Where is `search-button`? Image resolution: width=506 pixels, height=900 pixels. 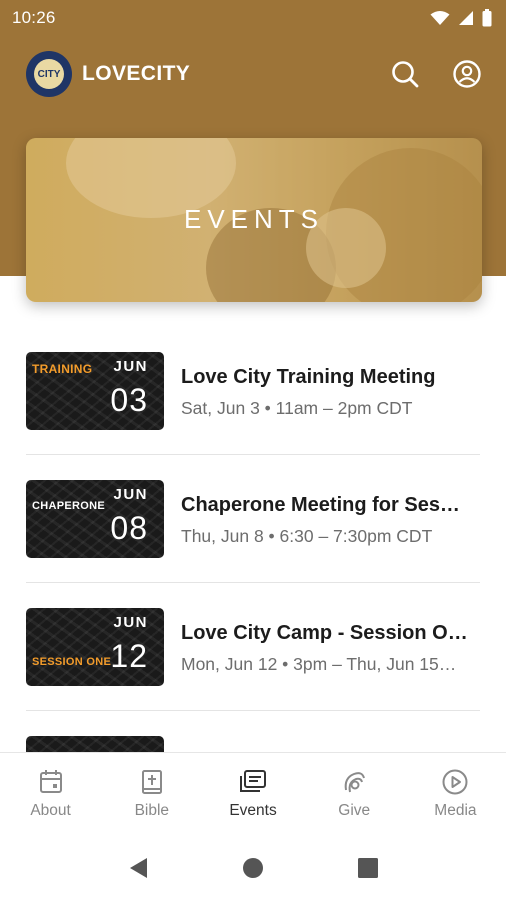 search-button is located at coordinates (405, 74).